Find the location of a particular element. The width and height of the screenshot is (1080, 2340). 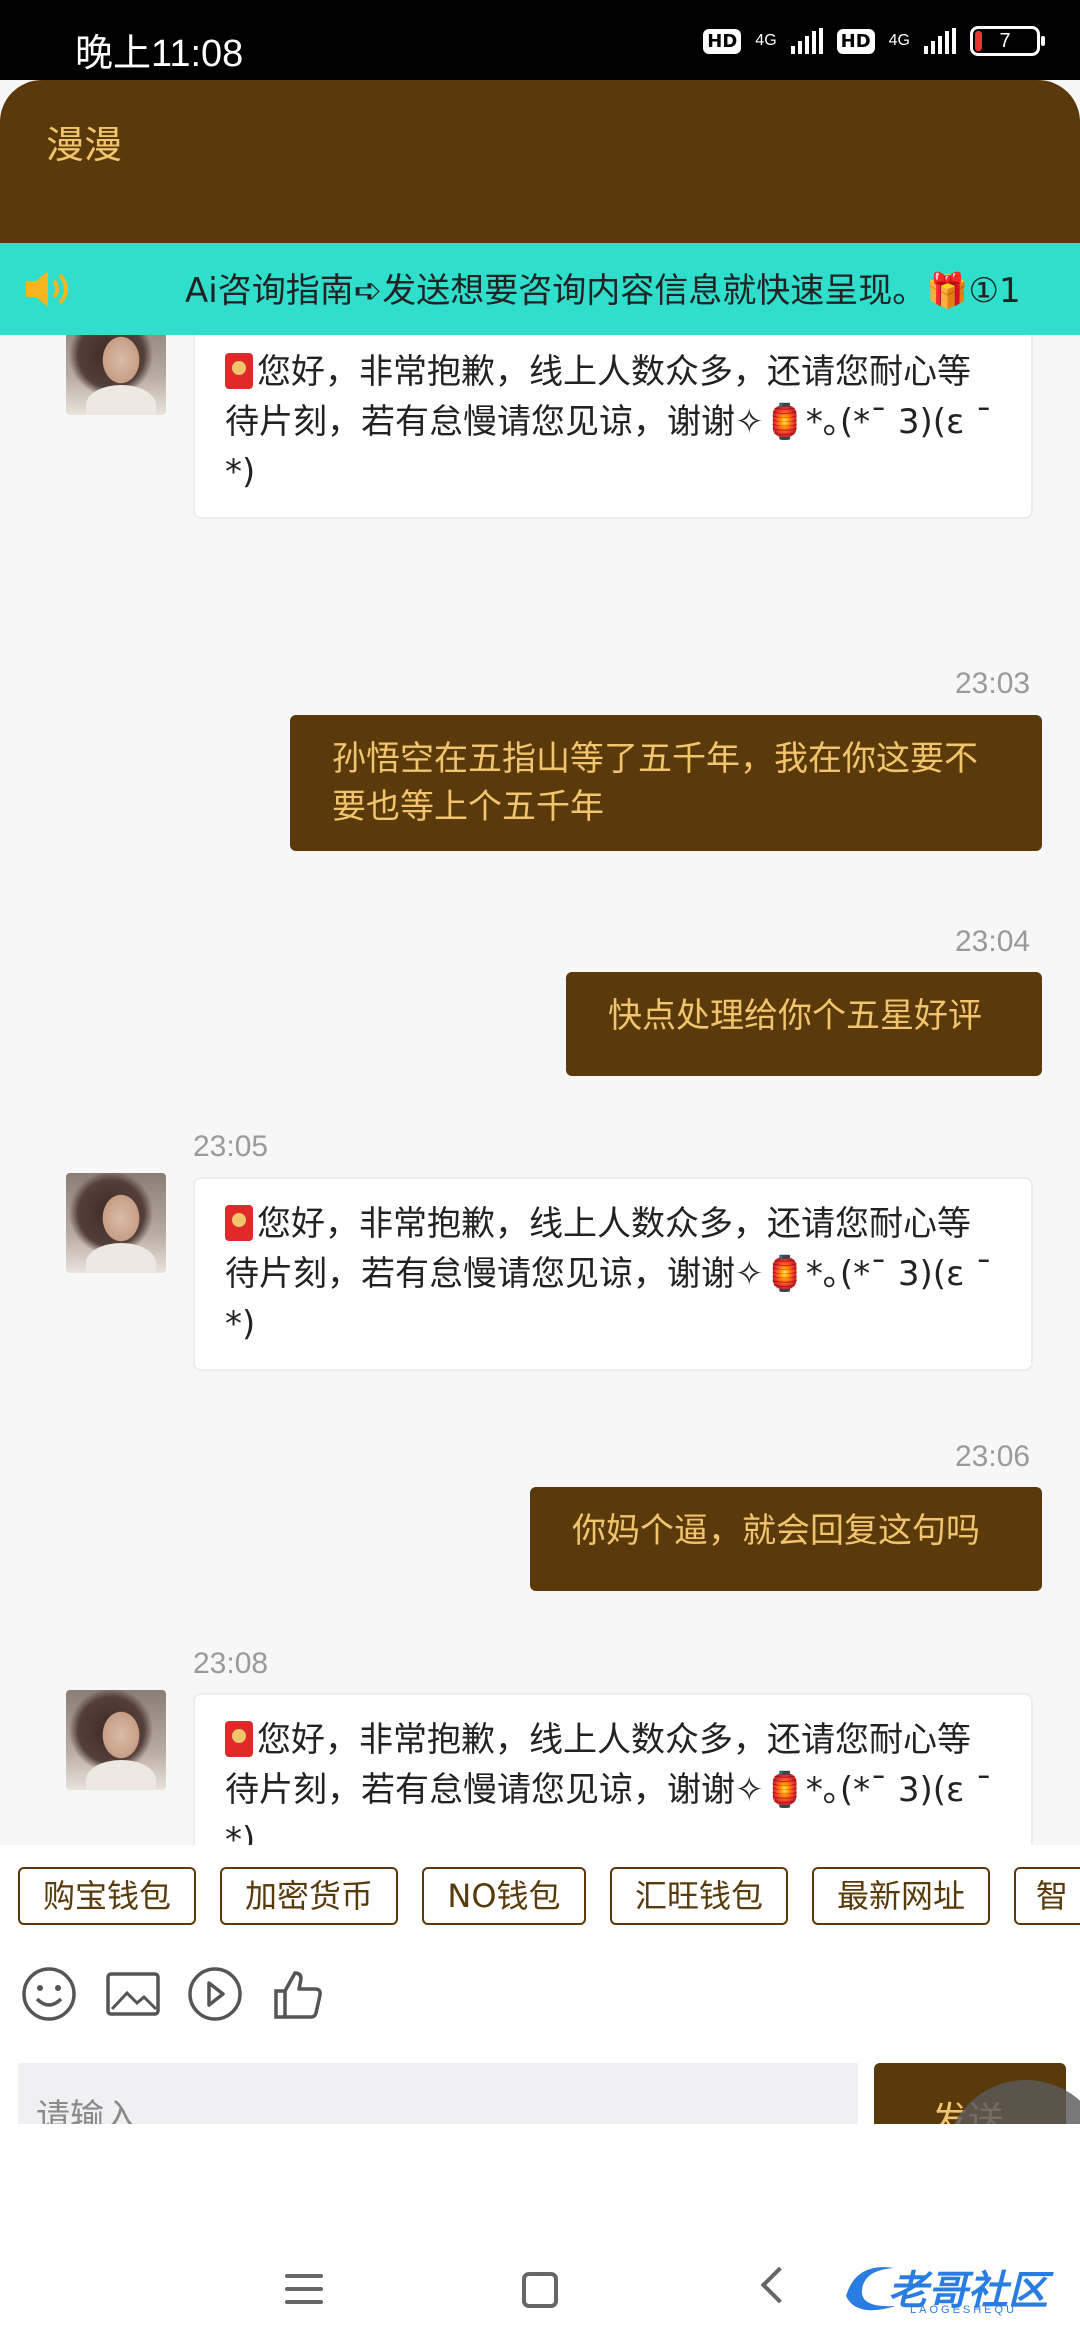

message-time: 23:08 is located at coordinates (231, 1663).